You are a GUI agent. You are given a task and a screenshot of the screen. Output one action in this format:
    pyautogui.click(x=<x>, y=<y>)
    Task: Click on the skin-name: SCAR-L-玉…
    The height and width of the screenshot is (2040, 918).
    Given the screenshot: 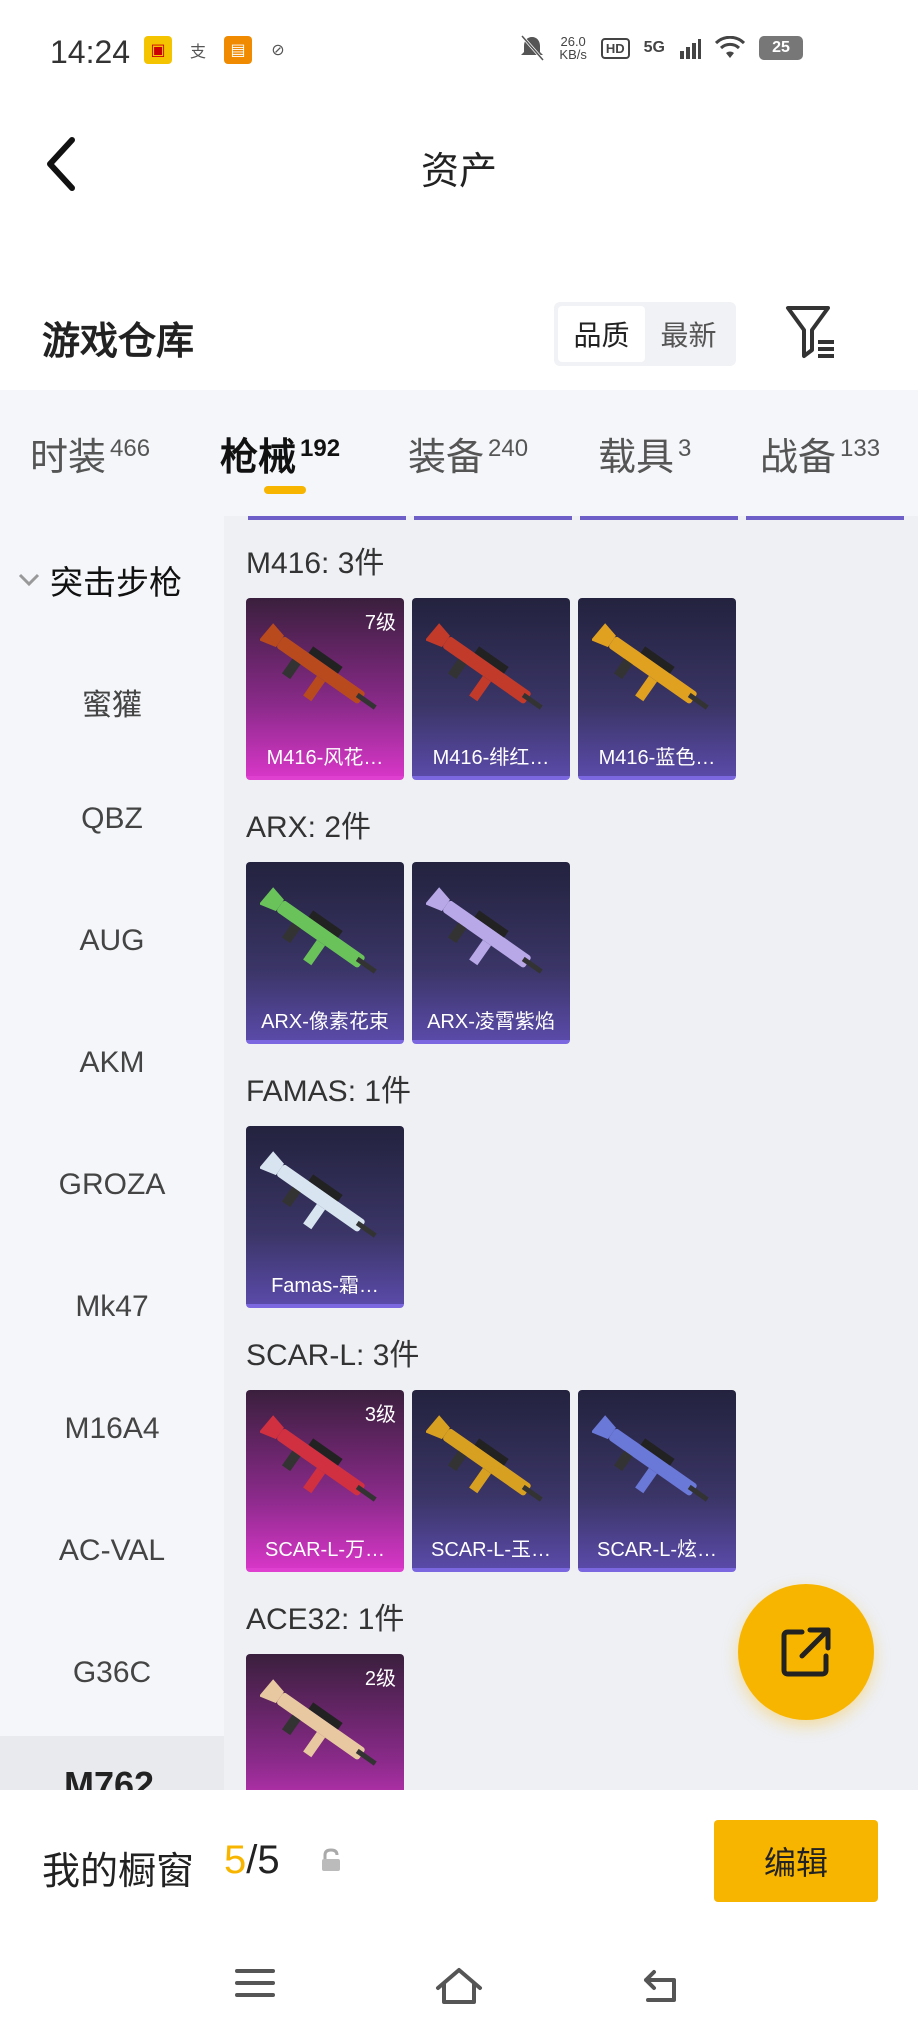 What is the action you would take?
    pyautogui.click(x=490, y=1550)
    